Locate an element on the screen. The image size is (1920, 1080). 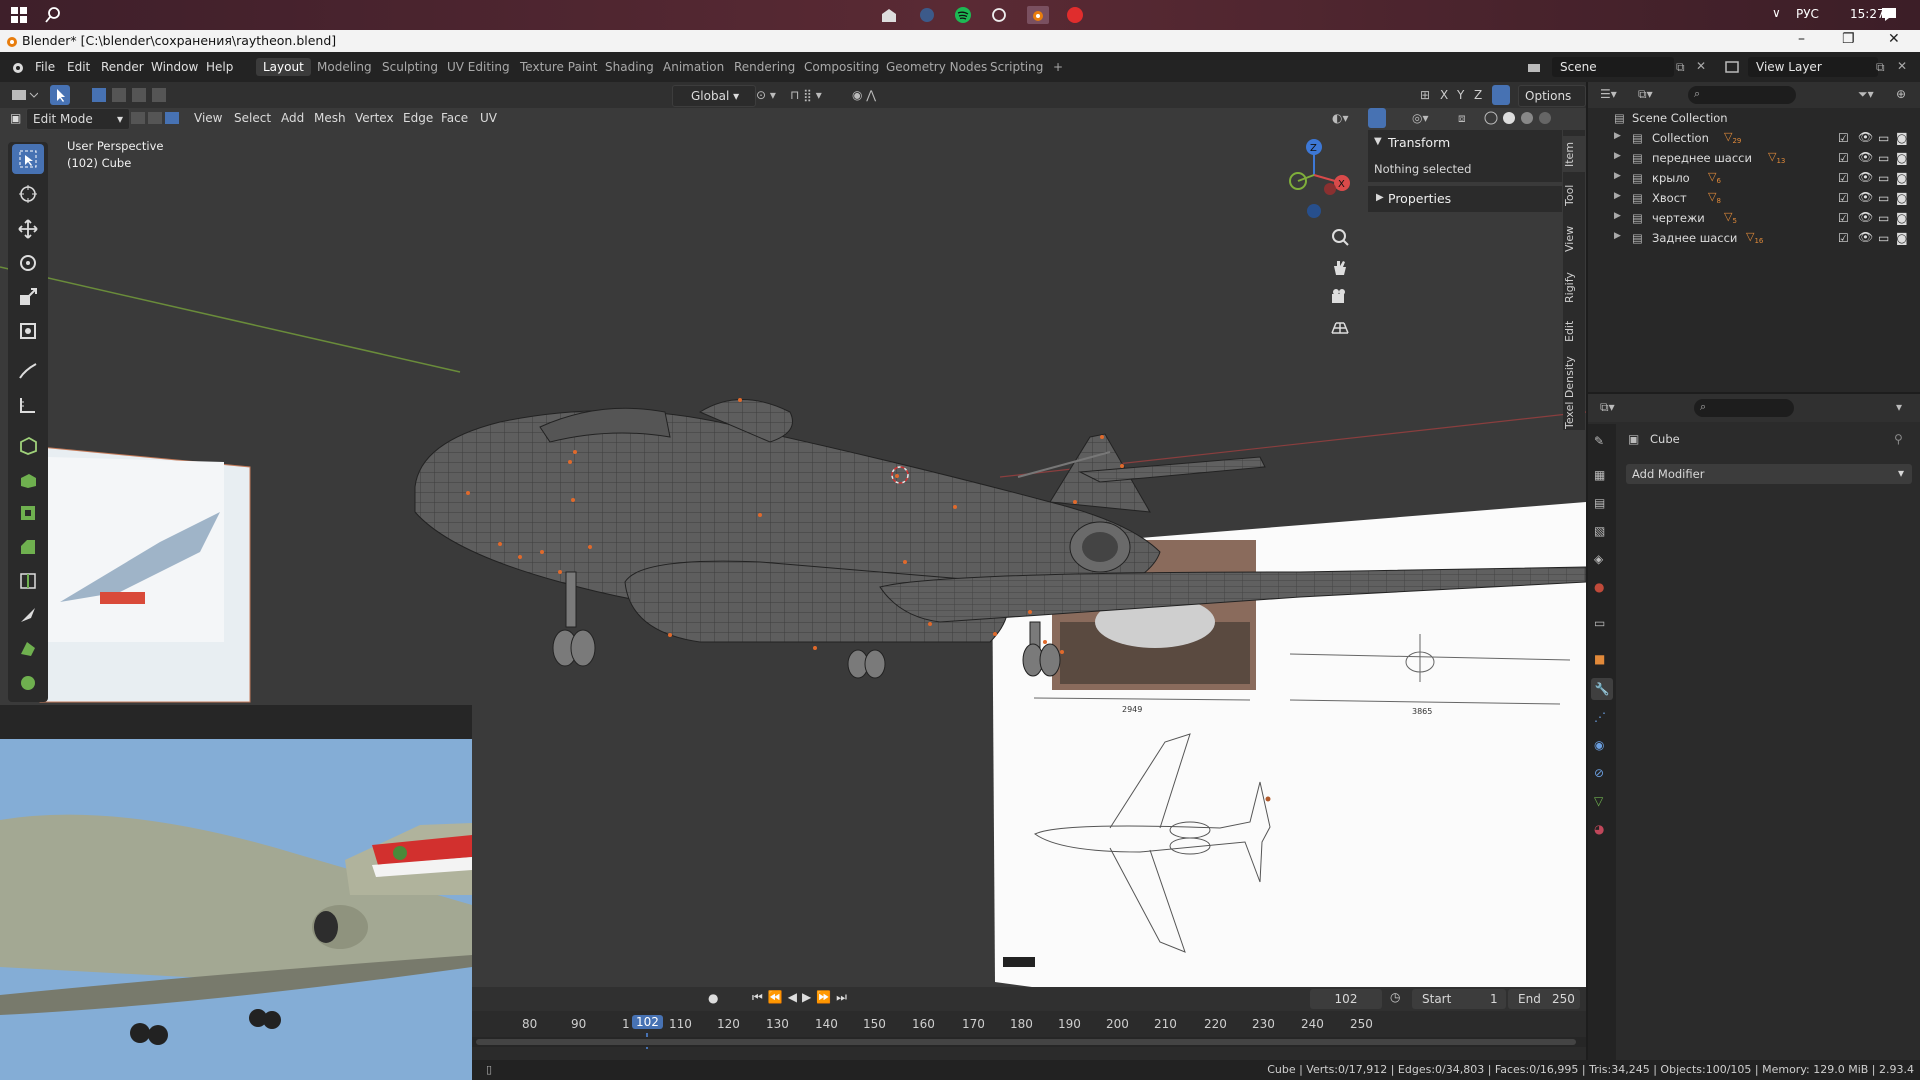
gizmo-toggle is located at coordinates (1377, 118).